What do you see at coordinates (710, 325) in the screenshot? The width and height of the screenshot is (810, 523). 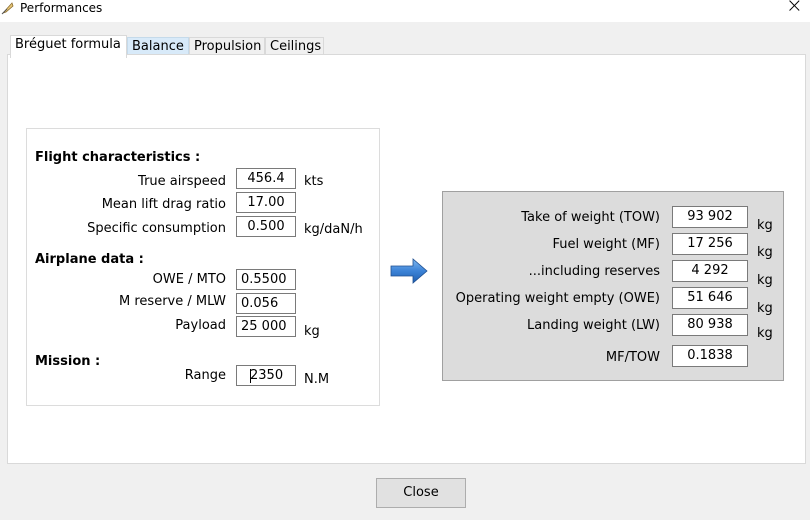 I see `lw-value: 80 938` at bounding box center [710, 325].